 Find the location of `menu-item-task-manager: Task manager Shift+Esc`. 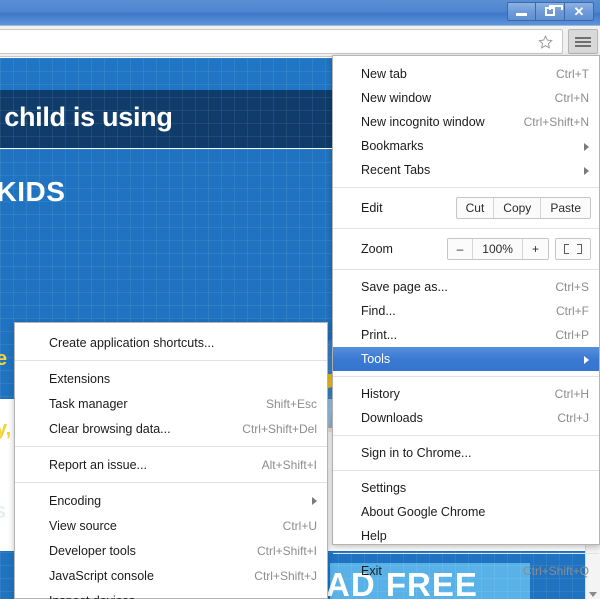

menu-item-task-manager: Task manager Shift+Esc is located at coordinates (171, 403).